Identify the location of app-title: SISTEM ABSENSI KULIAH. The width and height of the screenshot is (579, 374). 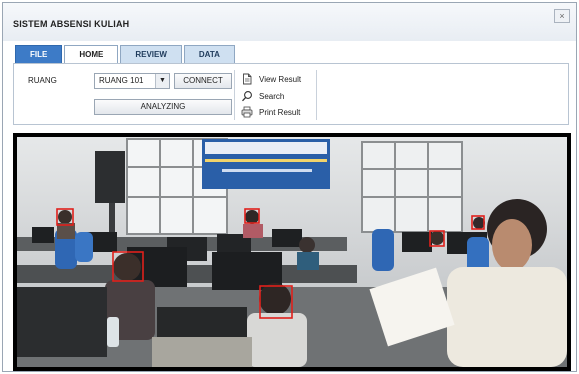
(71, 24).